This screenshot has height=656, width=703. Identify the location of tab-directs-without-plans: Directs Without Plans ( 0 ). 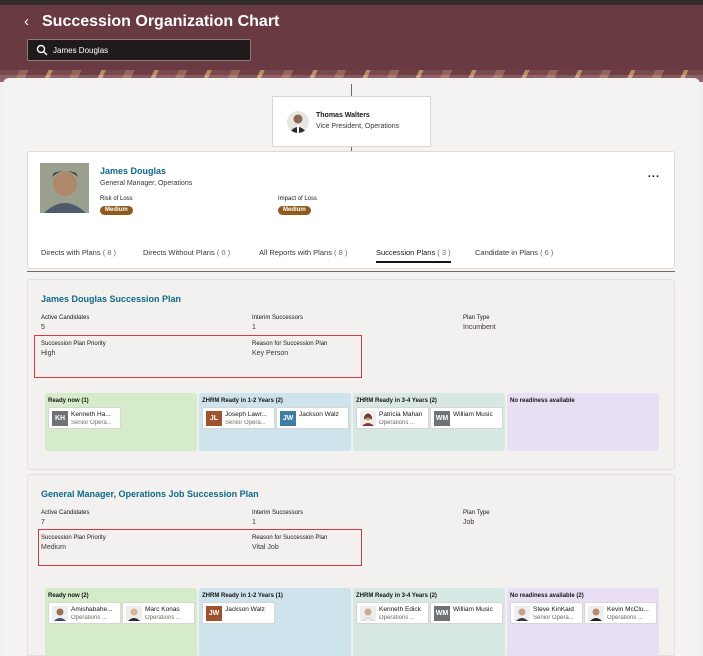
(186, 252).